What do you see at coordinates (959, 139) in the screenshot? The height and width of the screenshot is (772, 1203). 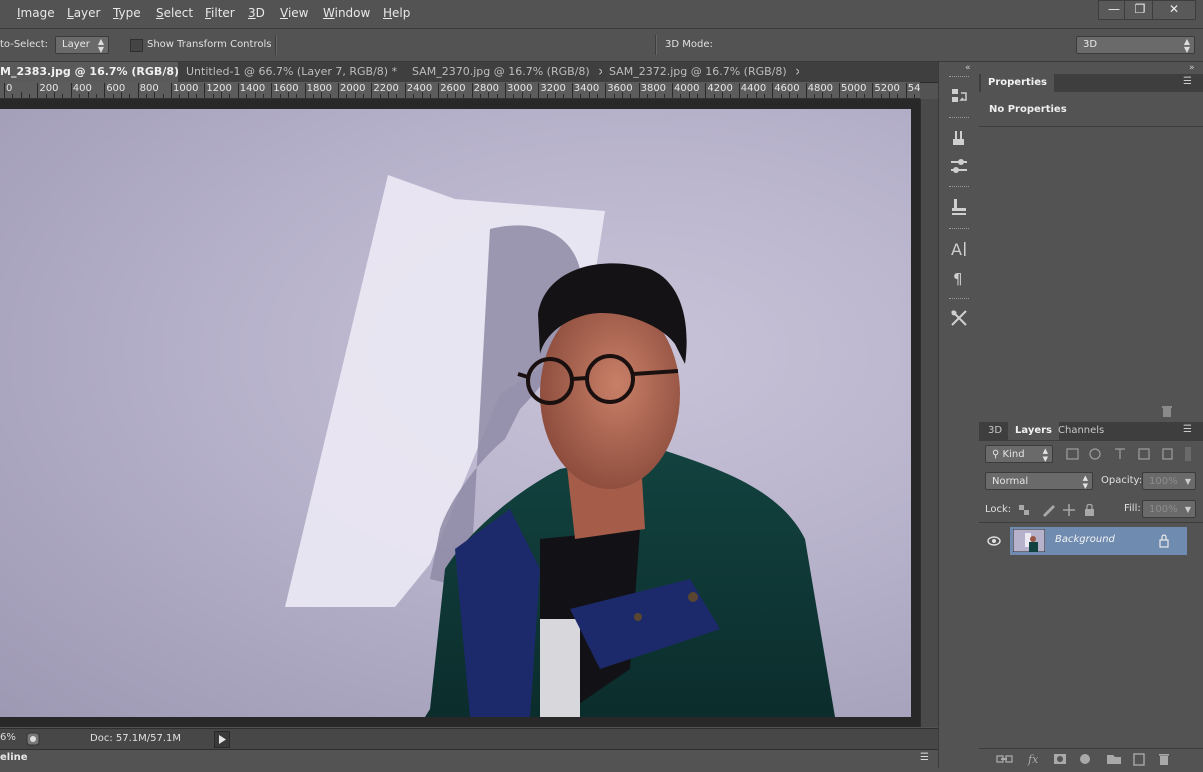 I see `brush-presets-icon` at bounding box center [959, 139].